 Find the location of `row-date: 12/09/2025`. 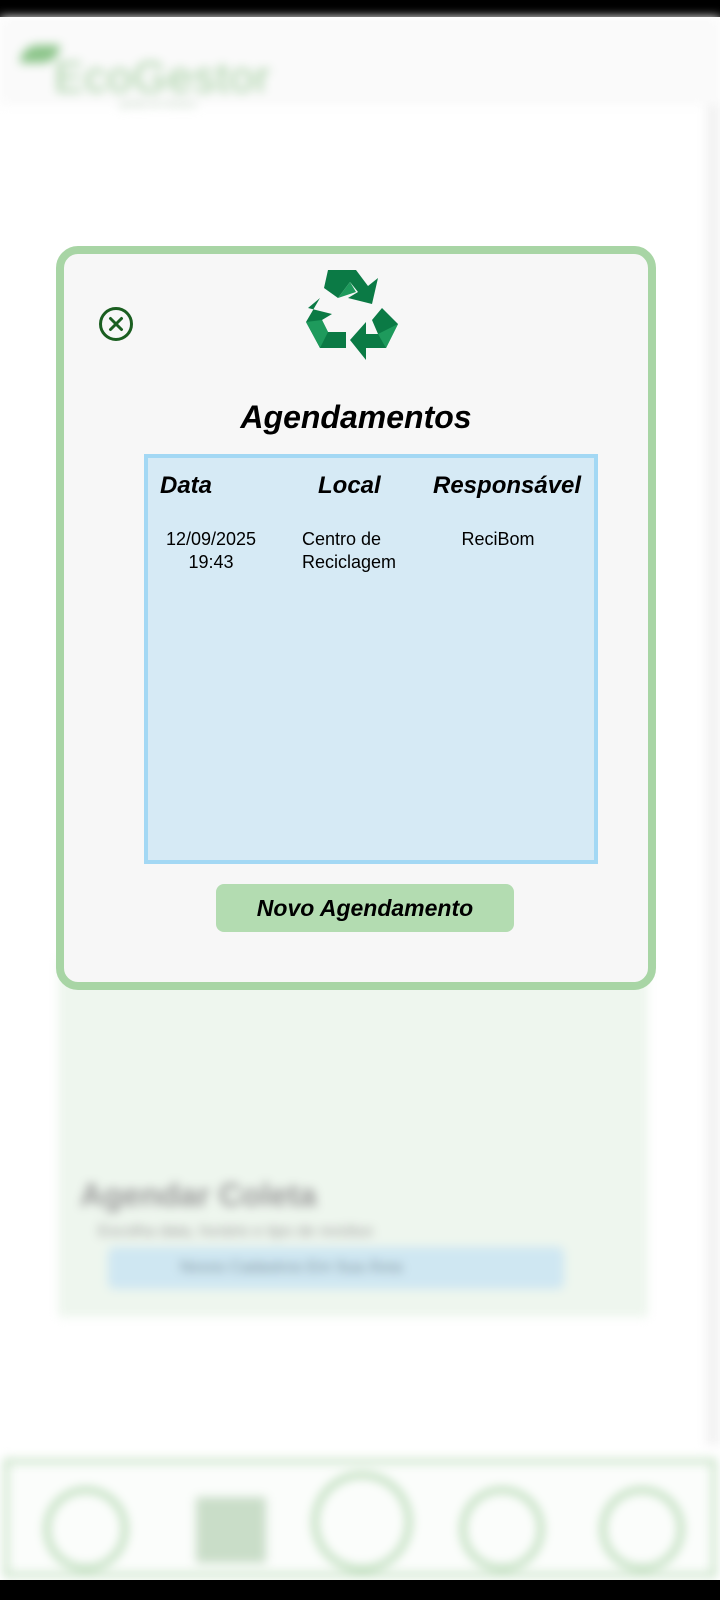

row-date: 12/09/2025 is located at coordinates (211, 539).